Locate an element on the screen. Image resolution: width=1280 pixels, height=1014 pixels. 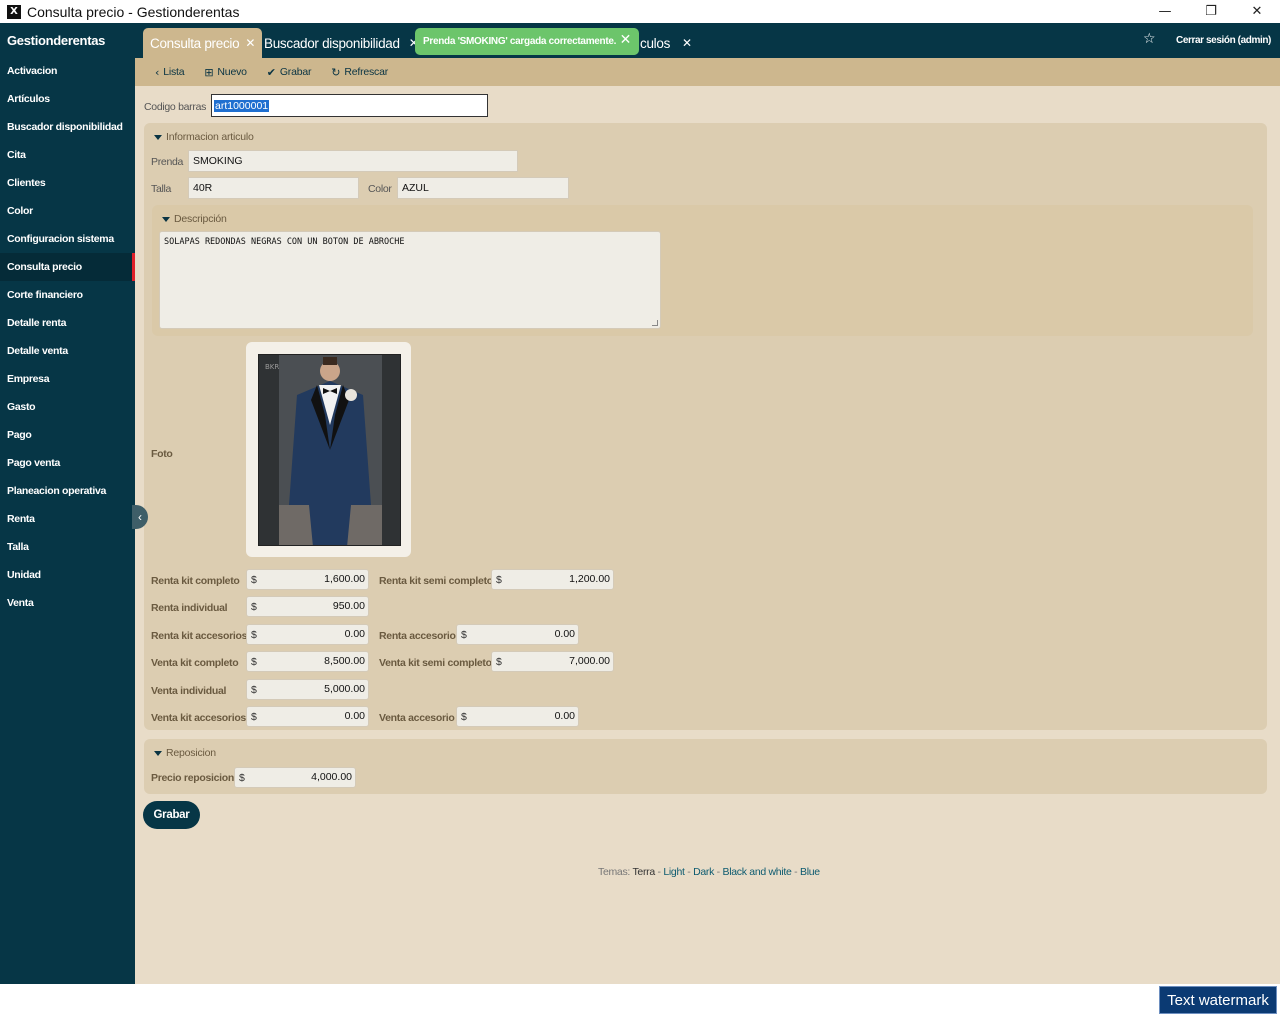
sidebar-item-renta: Renta is located at coordinates (67, 519).